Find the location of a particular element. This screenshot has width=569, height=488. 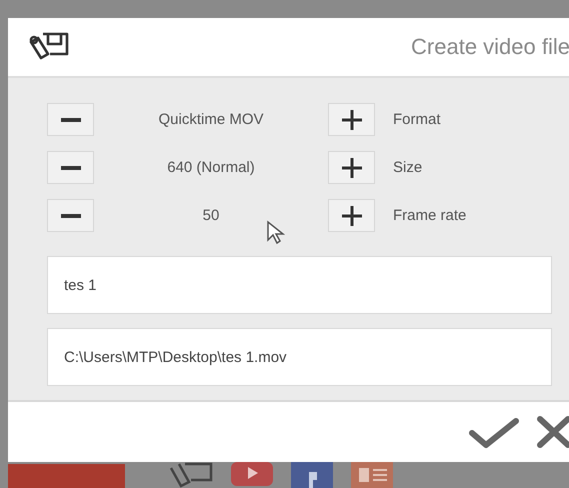

logo-icon is located at coordinates (192, 475).